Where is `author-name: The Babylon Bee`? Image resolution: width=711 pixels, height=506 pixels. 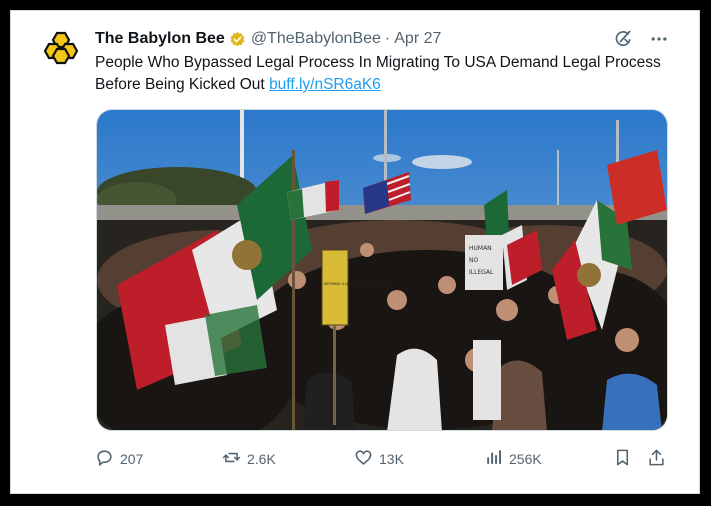 author-name: The Babylon Bee is located at coordinates (160, 39).